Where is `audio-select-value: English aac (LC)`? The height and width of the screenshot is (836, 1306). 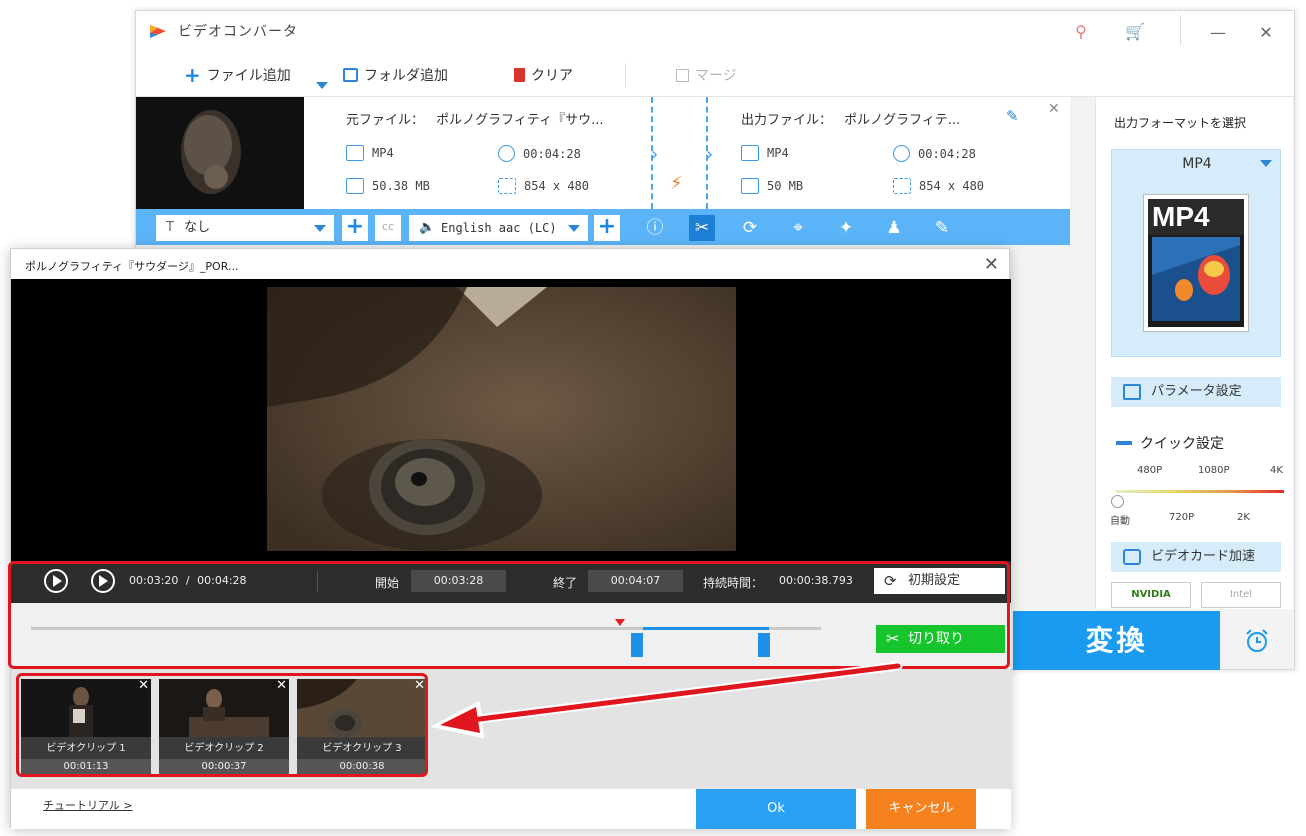
audio-select-value: English aac (LC) is located at coordinates (499, 228).